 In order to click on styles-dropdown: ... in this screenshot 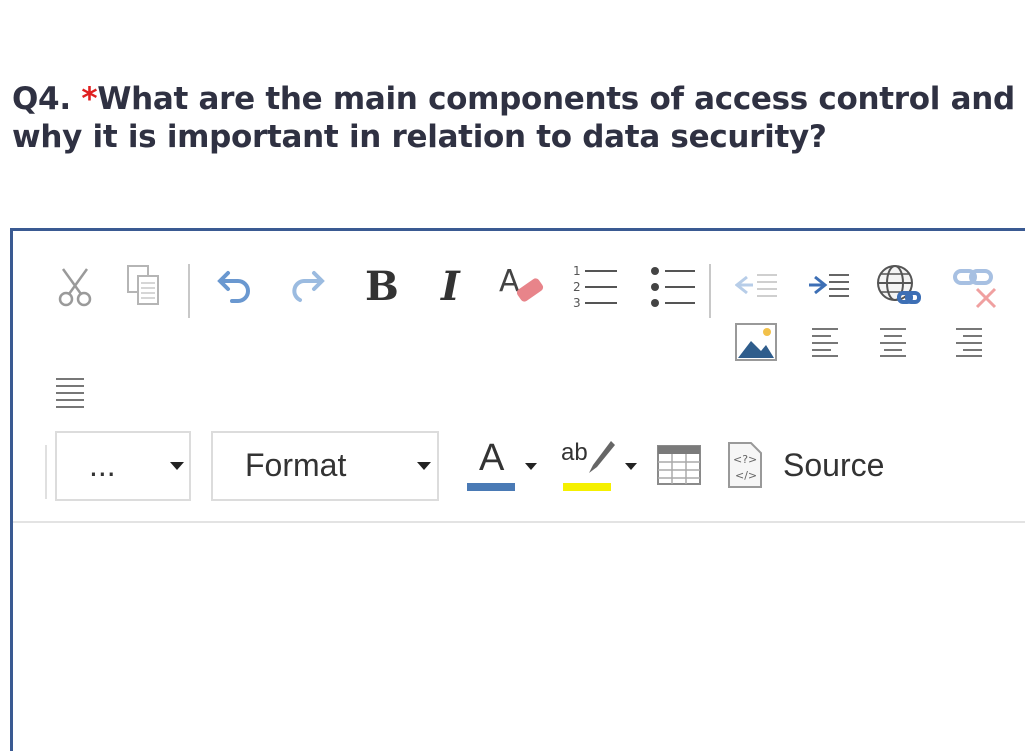, I will do `click(123, 466)`.